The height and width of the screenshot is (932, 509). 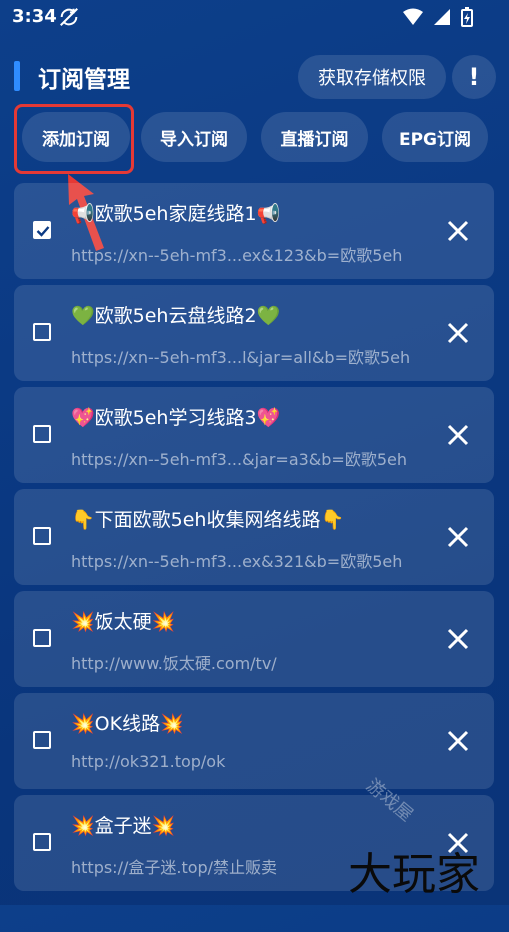 I want to click on item-name: 💥OK线路💥, so click(x=127, y=724).